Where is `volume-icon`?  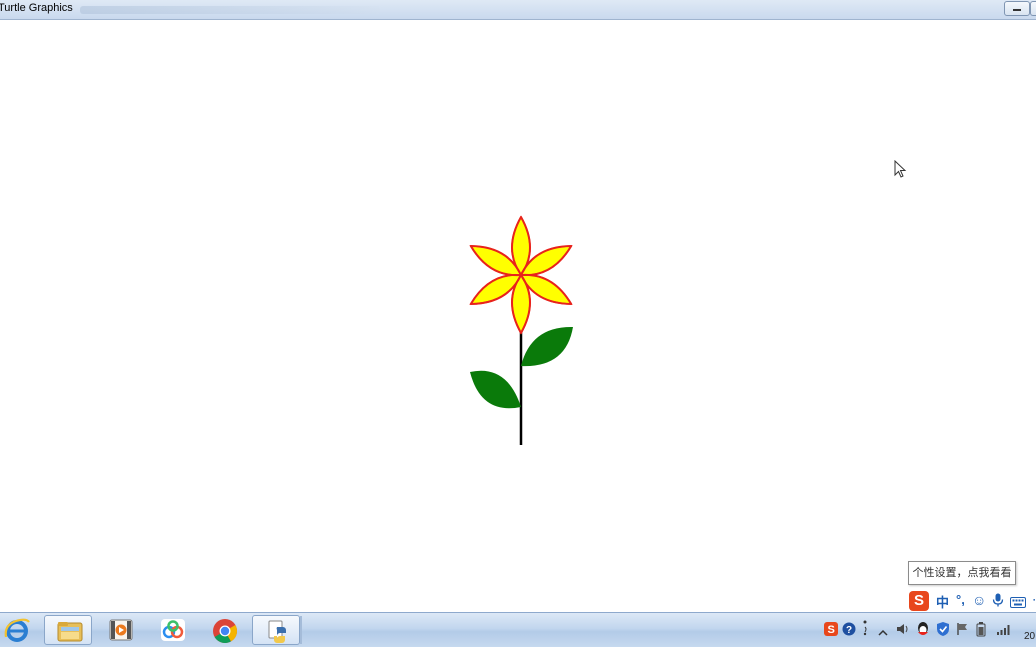
volume-icon is located at coordinates (903, 631).